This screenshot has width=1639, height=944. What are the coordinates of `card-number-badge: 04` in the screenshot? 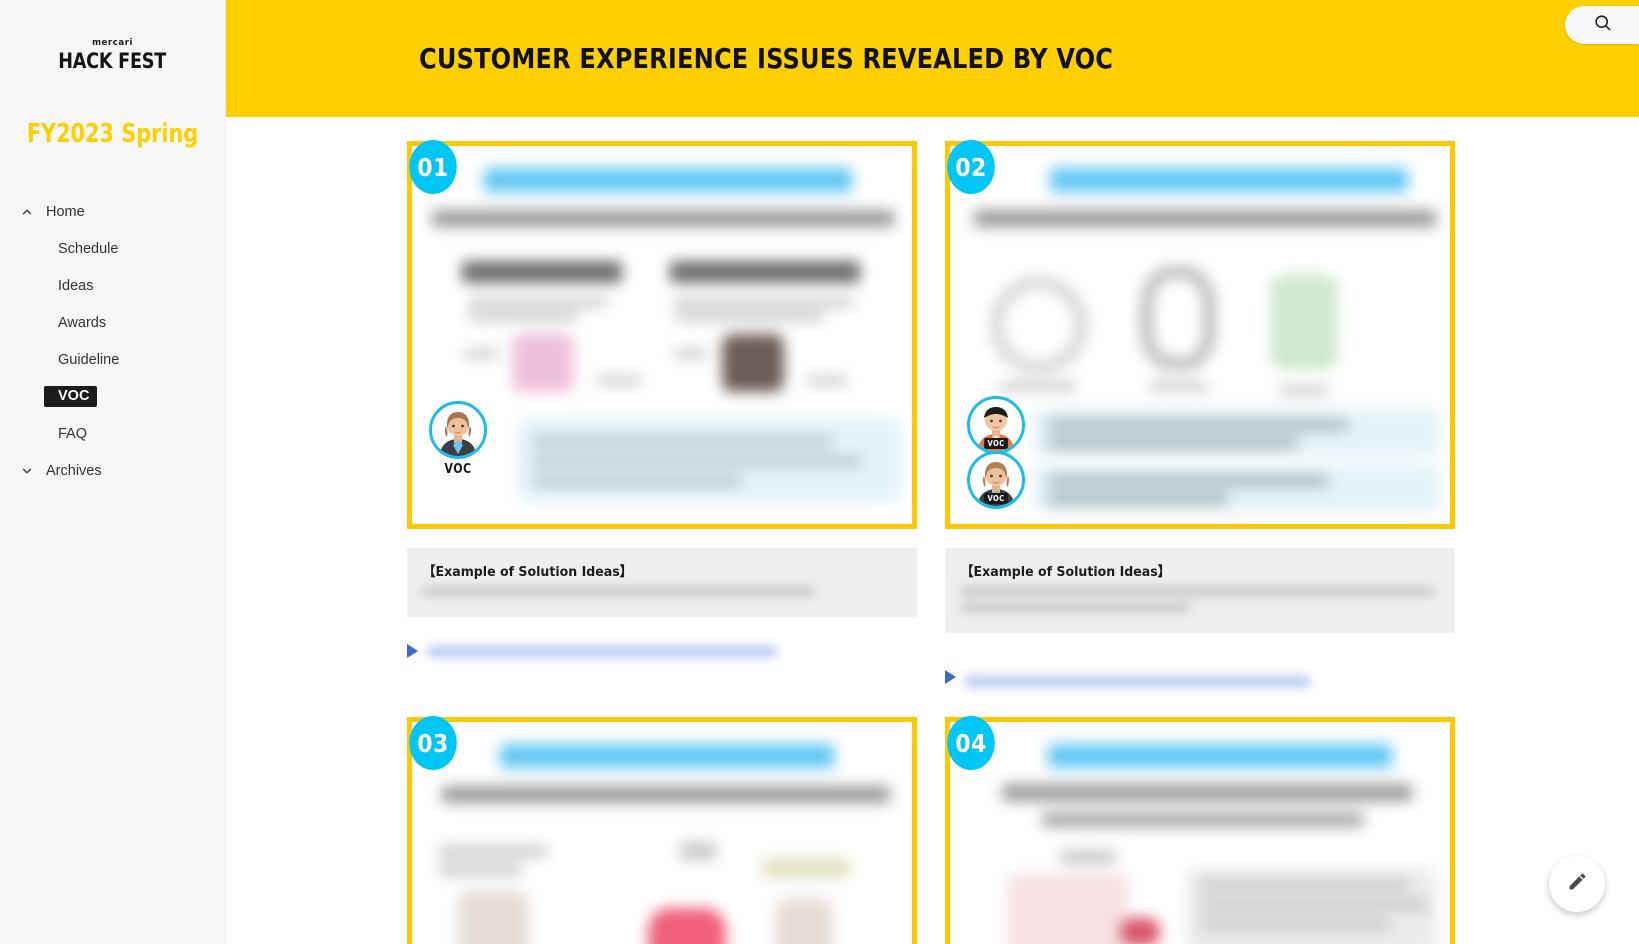 It's located at (971, 743).